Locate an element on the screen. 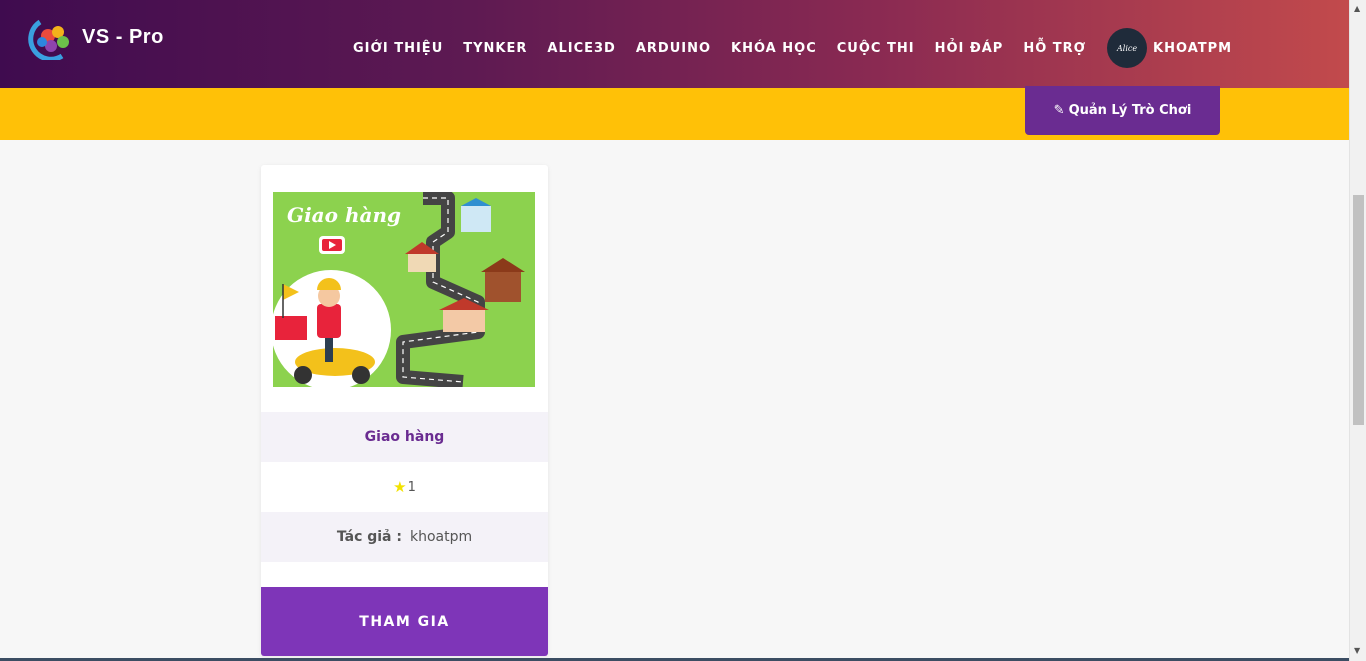 Image resolution: width=1366 pixels, height=661 pixels. scroll-down-icon: ▼ is located at coordinates (1357, 650).